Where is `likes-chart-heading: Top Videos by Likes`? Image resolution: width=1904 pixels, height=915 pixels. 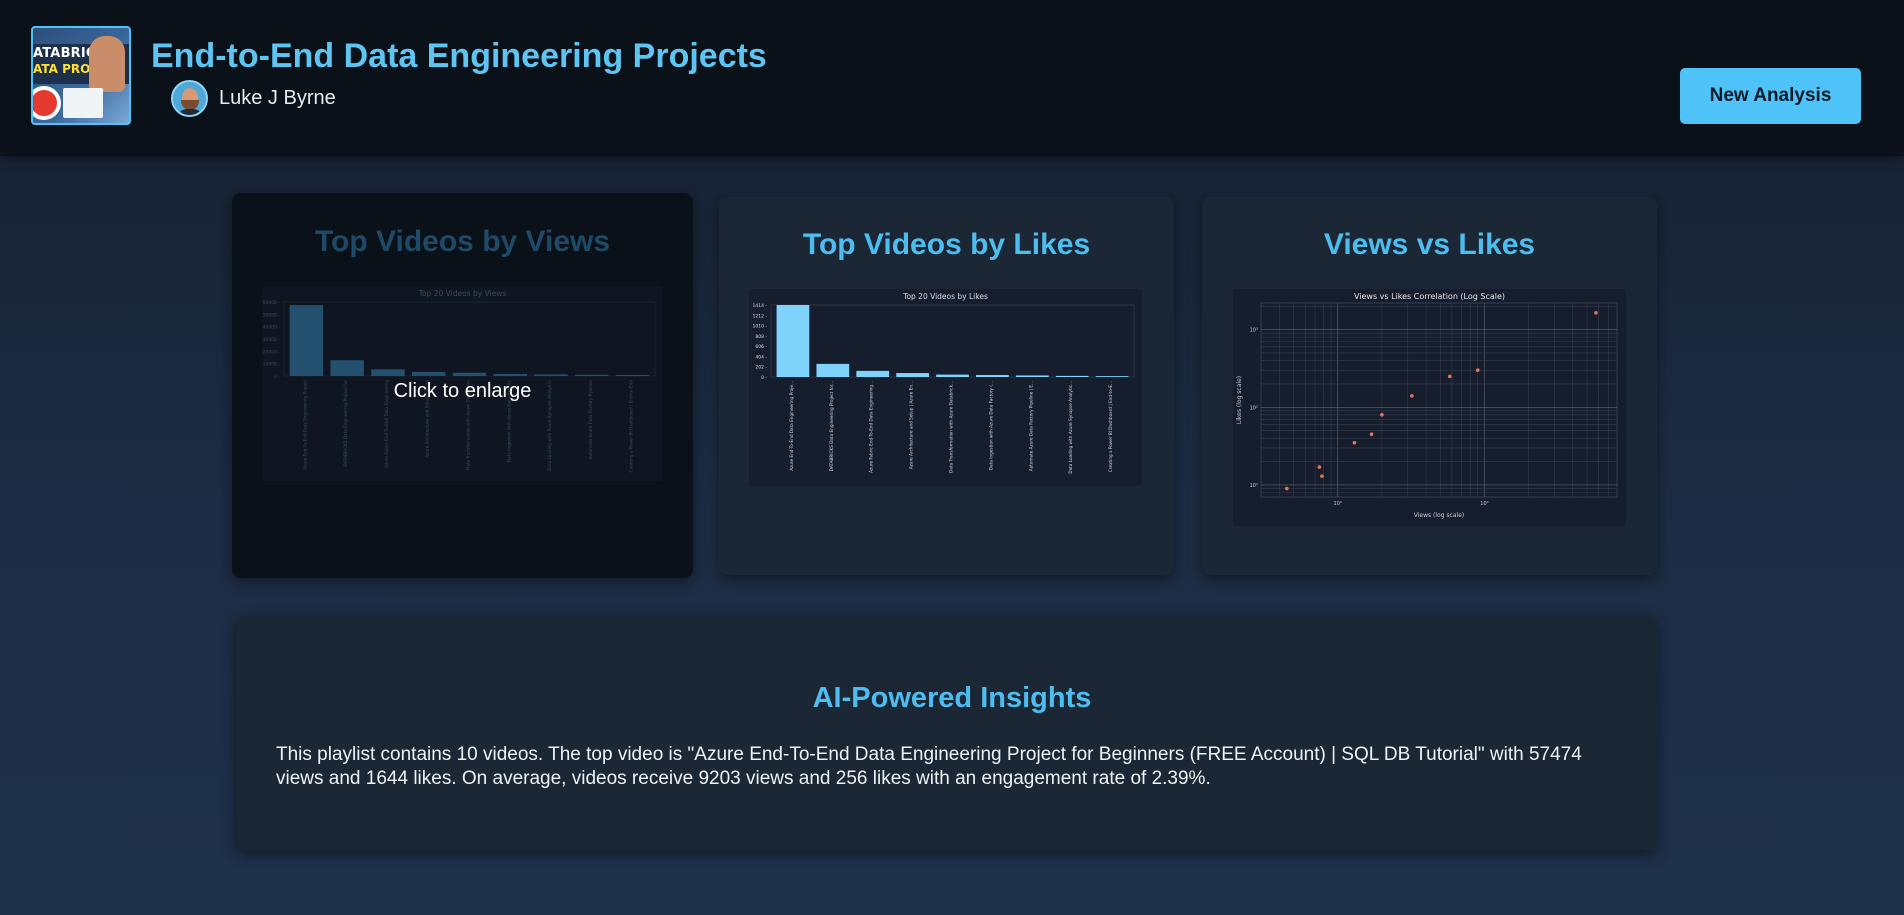 likes-chart-heading: Top Videos by Likes is located at coordinates (946, 244).